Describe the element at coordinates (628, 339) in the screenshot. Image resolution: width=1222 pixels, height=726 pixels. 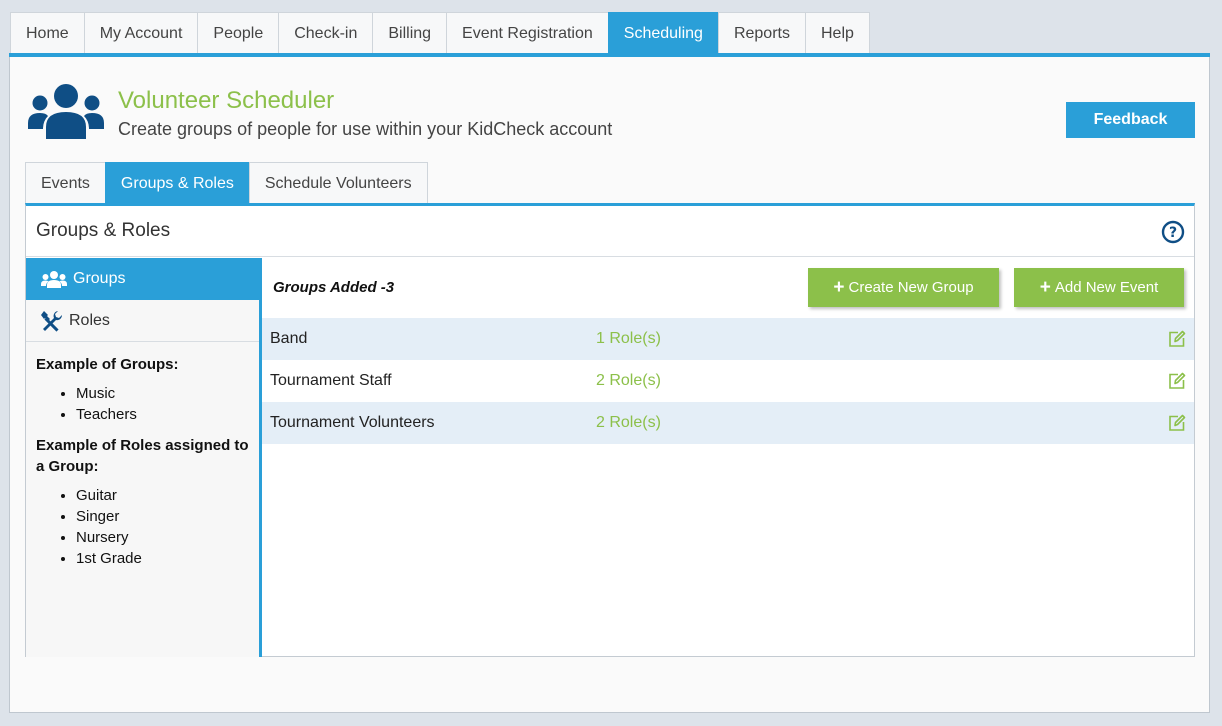
I see `group-roles-count: 1 Role(s)` at that location.